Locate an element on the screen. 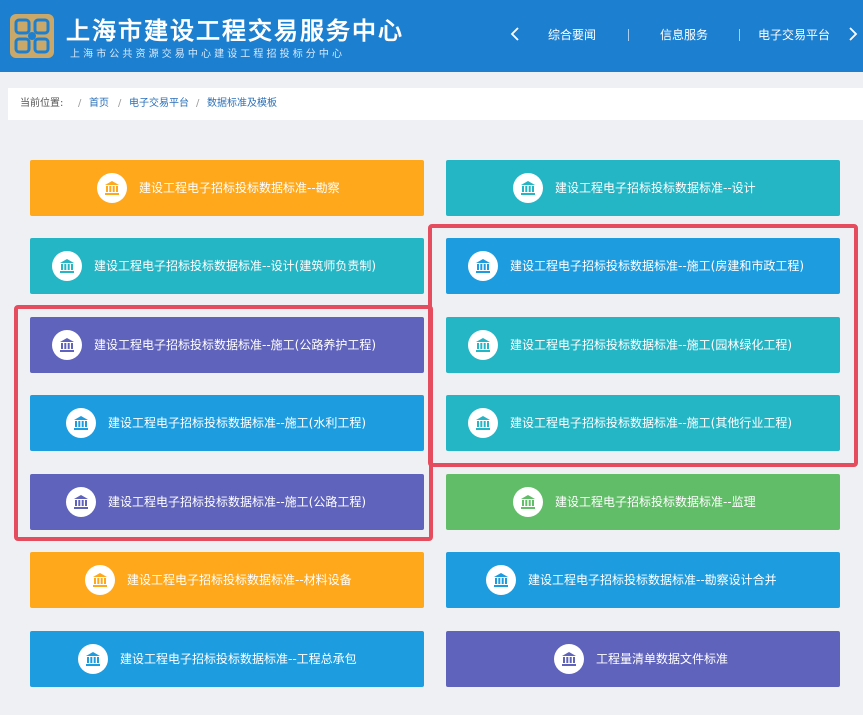 This screenshot has width=863, height=715. tile-design-architect: 建设工程电子招标投标数据标准--设计(建筑师负责制) is located at coordinates (227, 266).